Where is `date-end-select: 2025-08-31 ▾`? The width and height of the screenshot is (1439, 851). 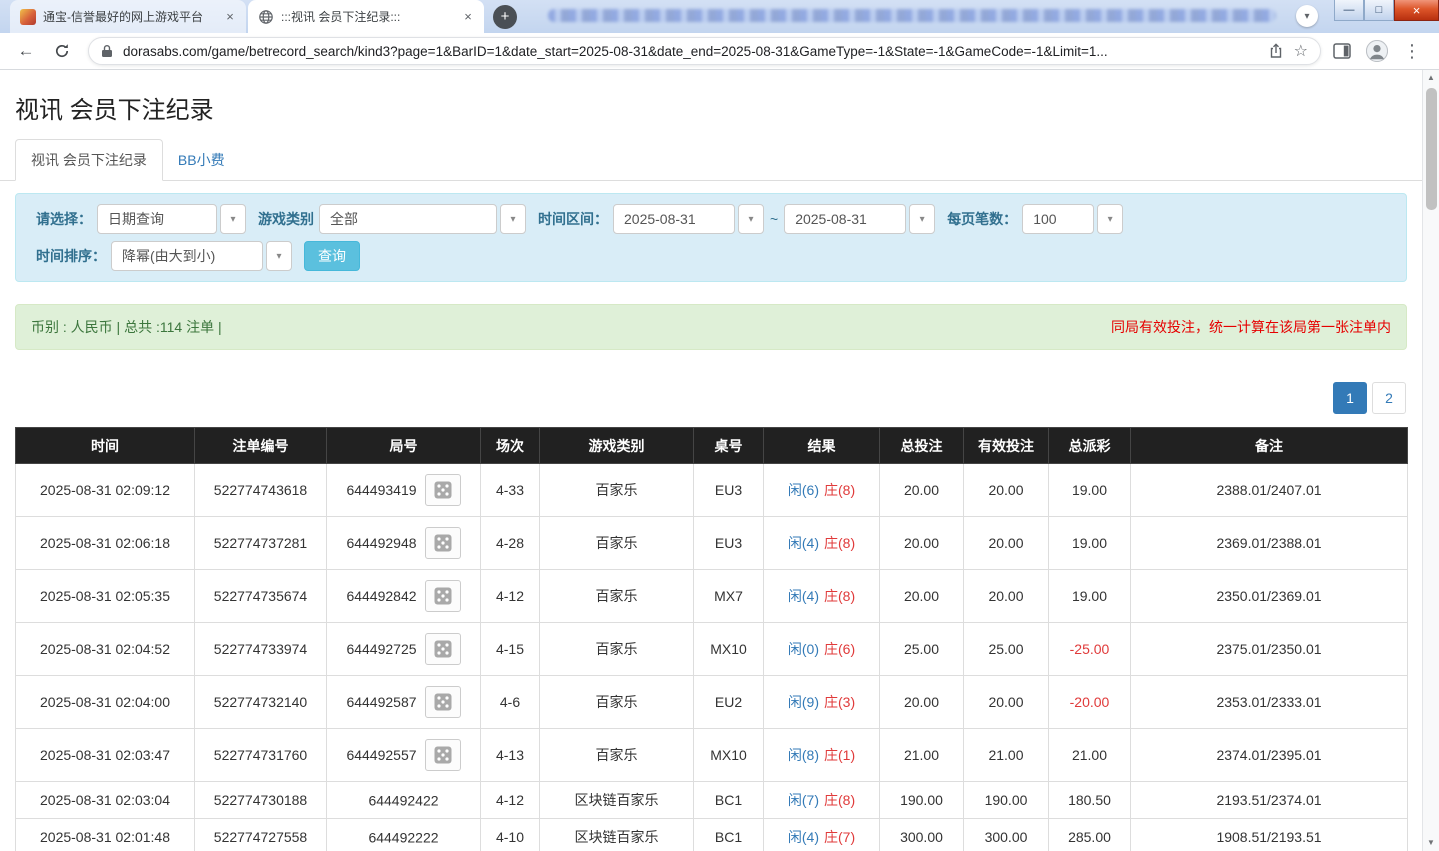 date-end-select: 2025-08-31 ▾ is located at coordinates (860, 219).